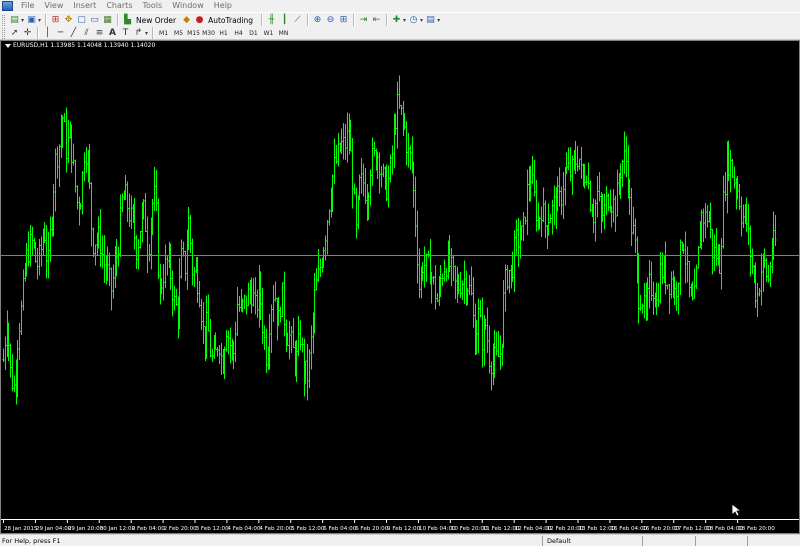 The image size is (800, 546). I want to click on menu-insert: Insert, so click(84, 6).